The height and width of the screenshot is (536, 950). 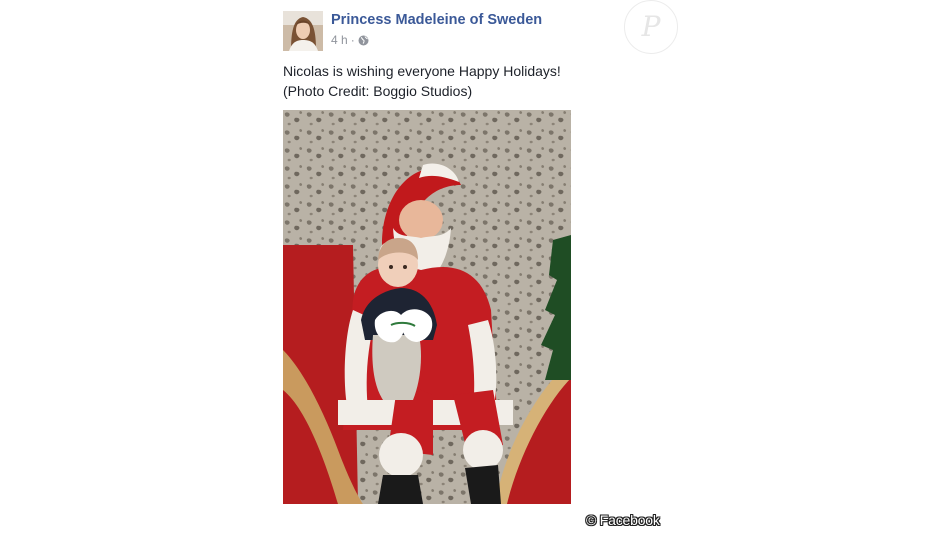 I want to click on watermark-letter: P, so click(x=651, y=26).